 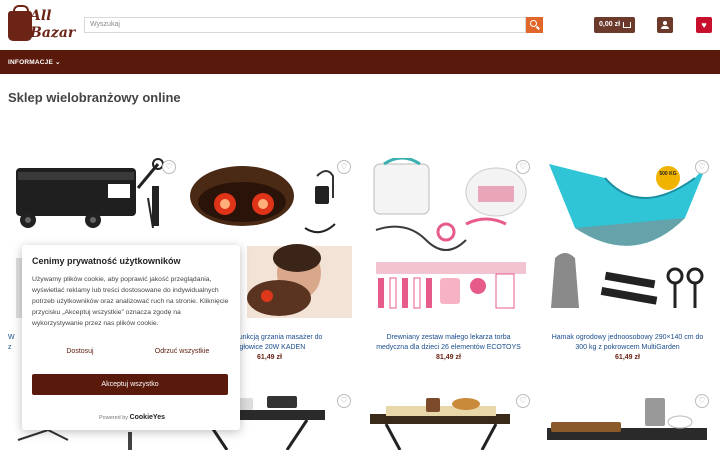 What do you see at coordinates (610, 24) in the screenshot?
I see `cart-total: 0,00 zł` at bounding box center [610, 24].